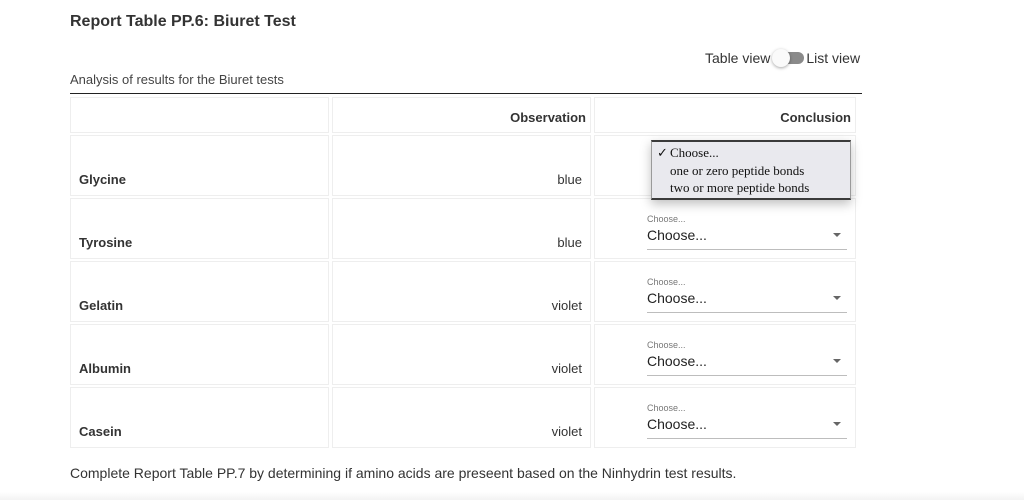 This screenshot has height=500, width=1024. Describe the element at coordinates (466, 93) in the screenshot. I see `table-top-rule` at that location.